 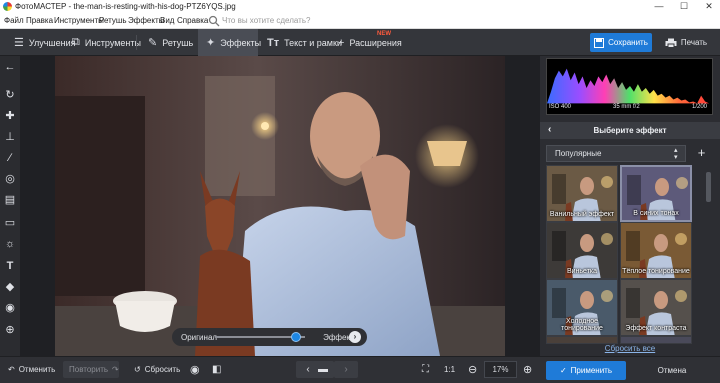 I want to click on add-effect-button: +, so click(x=701, y=153).